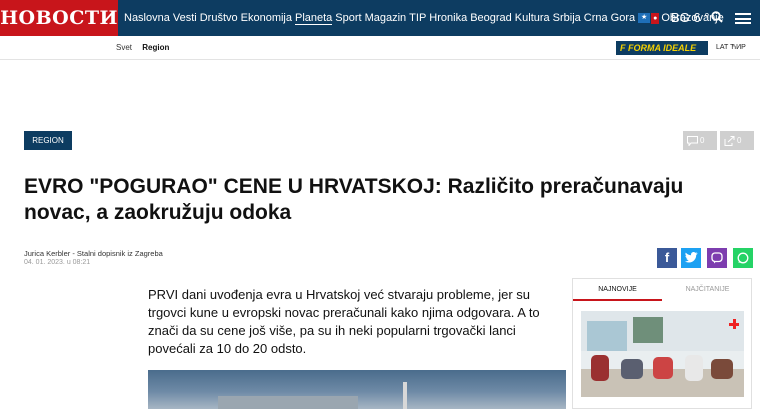 Image resolution: width=760 pixels, height=409 pixels. What do you see at coordinates (417, 18) in the screenshot?
I see `nav-item-tip: TIP` at bounding box center [417, 18].